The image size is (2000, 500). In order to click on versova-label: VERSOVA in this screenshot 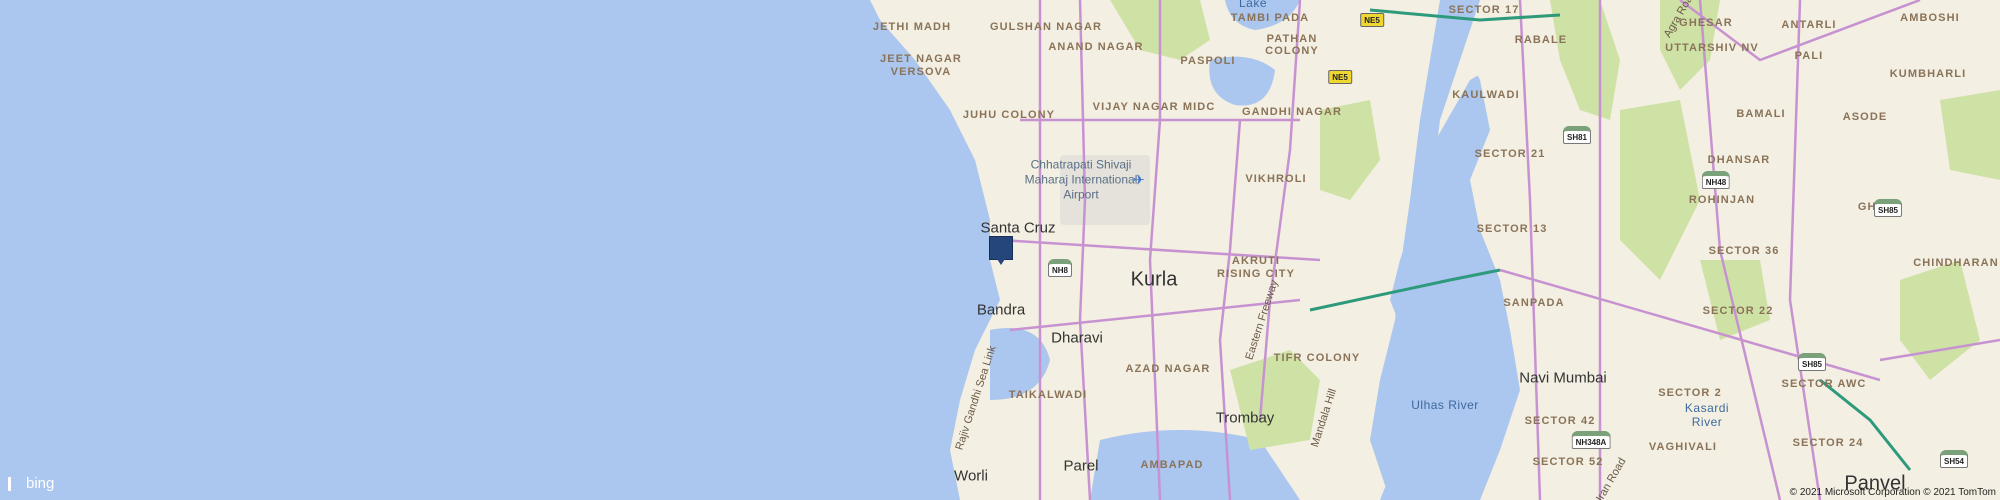, I will do `click(921, 72)`.